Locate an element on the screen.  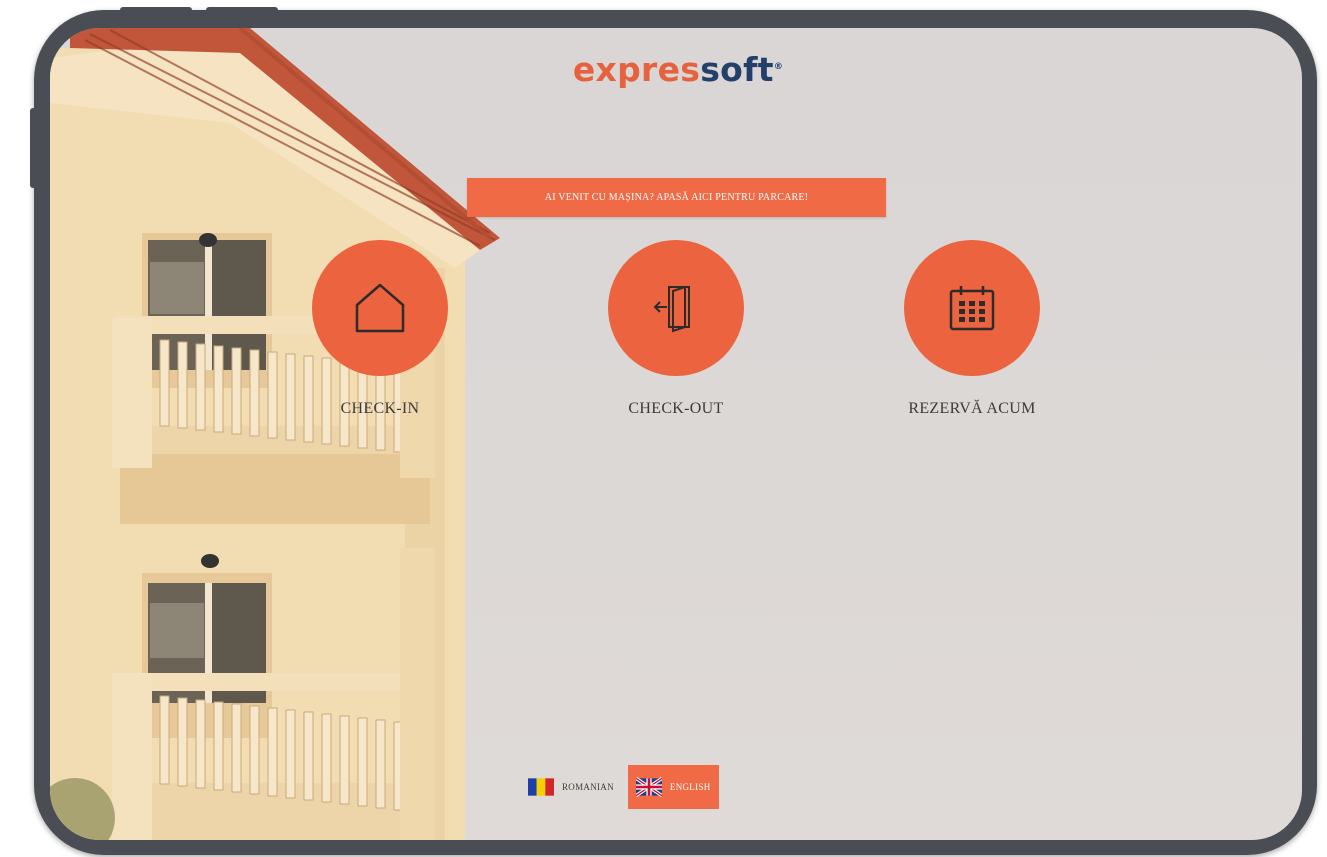
language-romanian-button: ROMANIAN is located at coordinates (571, 787).